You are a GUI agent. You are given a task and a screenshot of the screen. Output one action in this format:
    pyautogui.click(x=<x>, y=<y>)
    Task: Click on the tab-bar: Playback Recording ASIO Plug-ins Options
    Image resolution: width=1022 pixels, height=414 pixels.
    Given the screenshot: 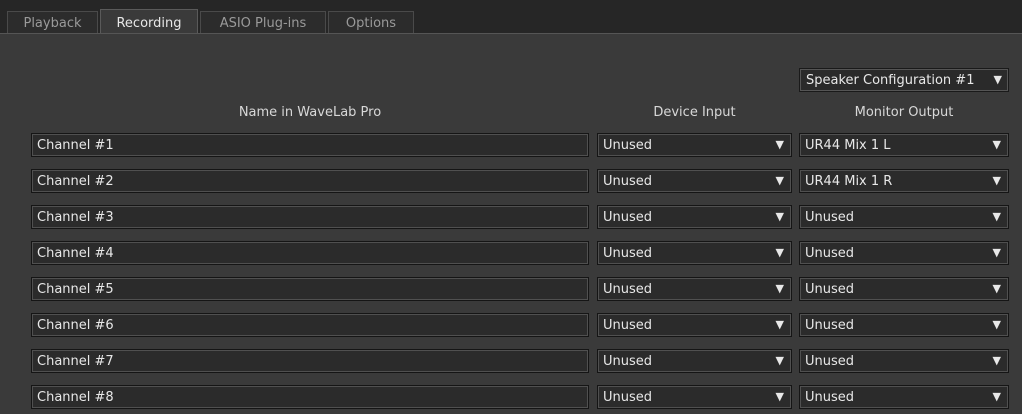 What is the action you would take?
    pyautogui.click(x=511, y=17)
    